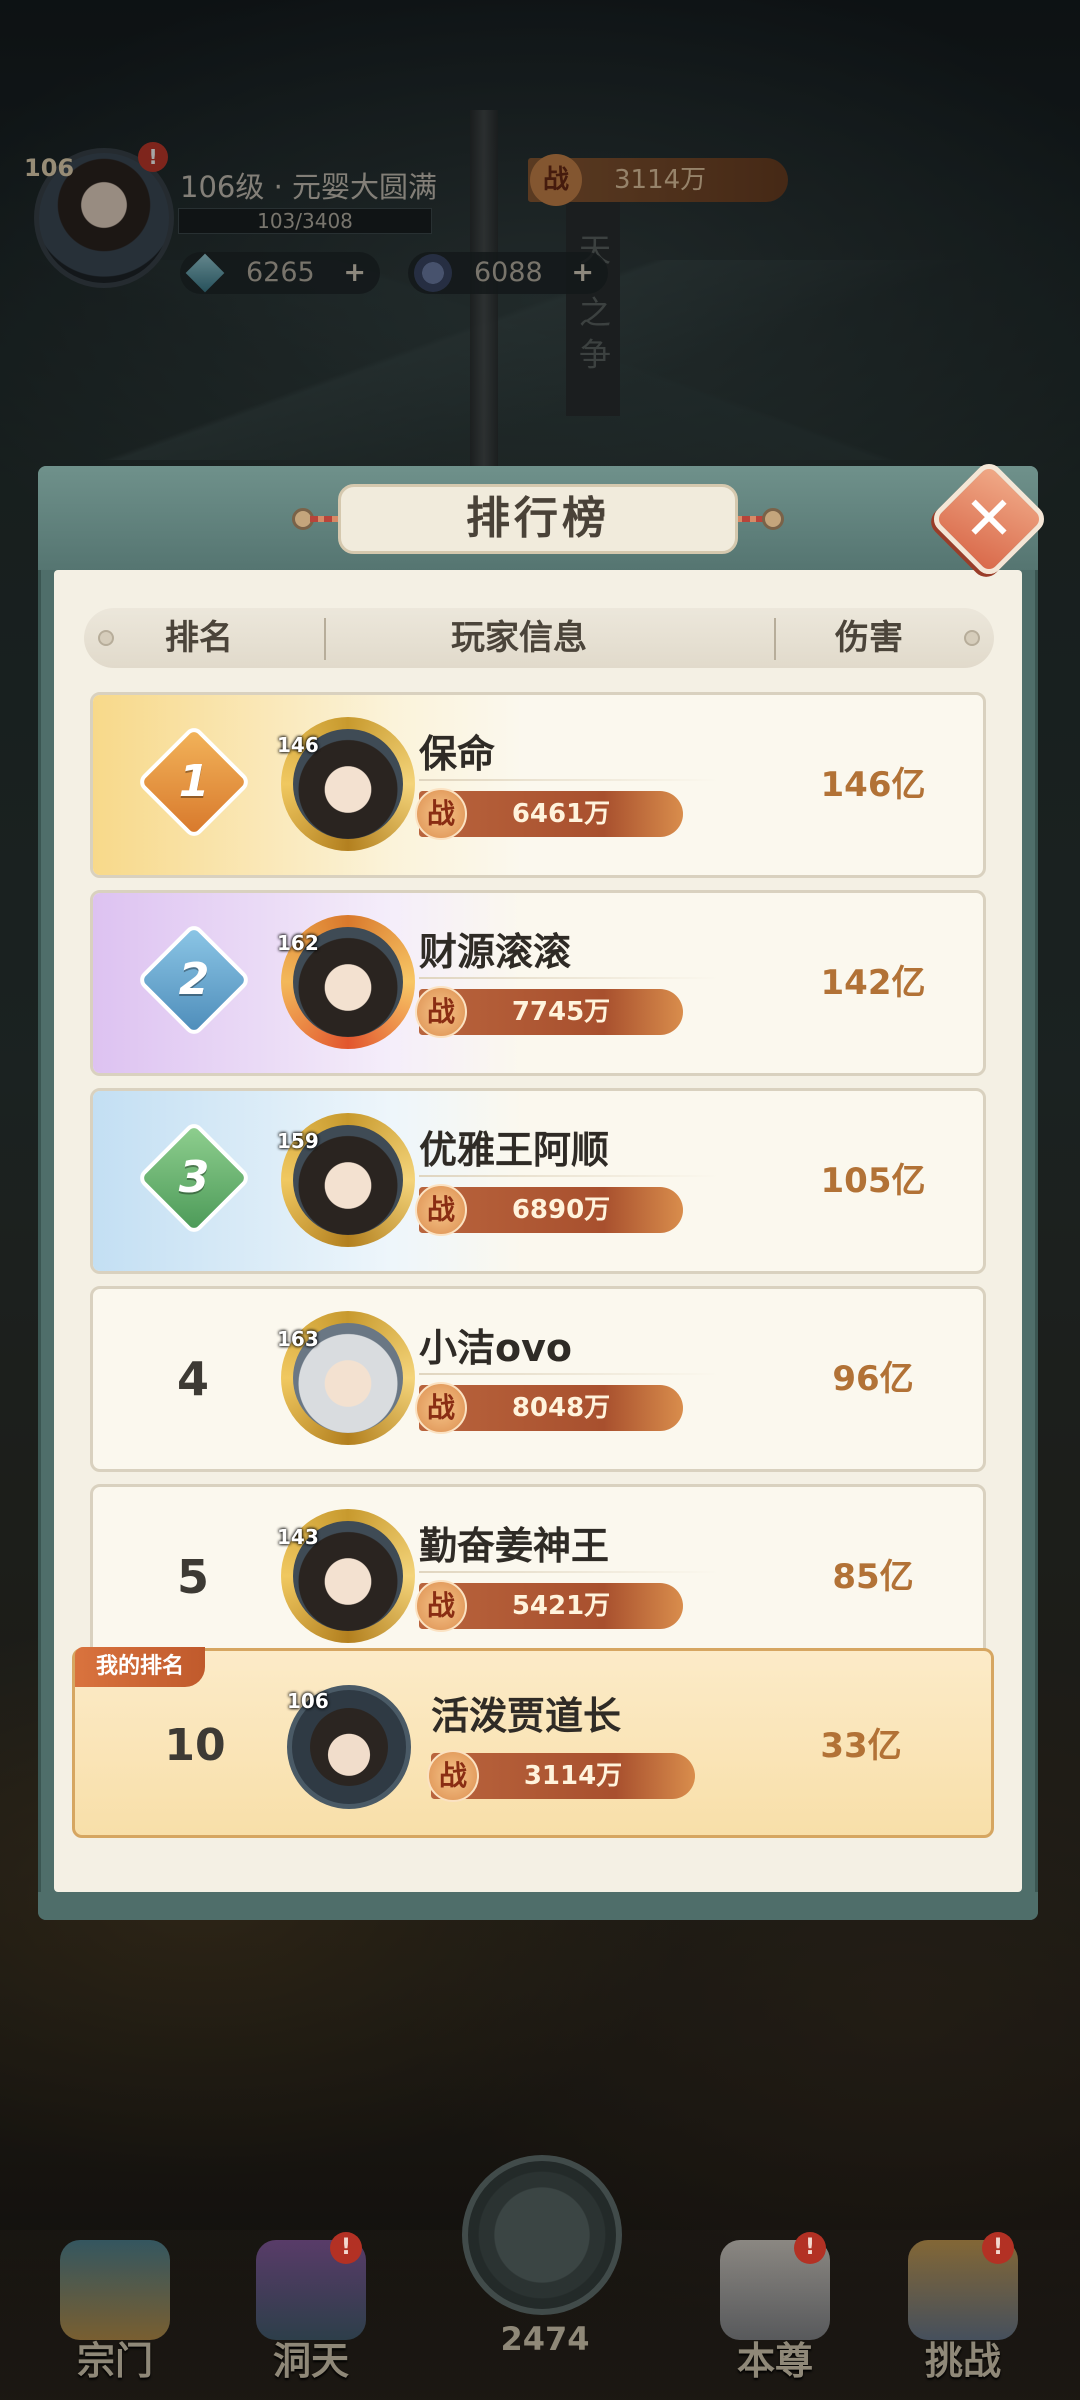 The width and height of the screenshot is (1080, 2400). What do you see at coordinates (538, 519) in the screenshot?
I see `panel-title: 排行榜` at bounding box center [538, 519].